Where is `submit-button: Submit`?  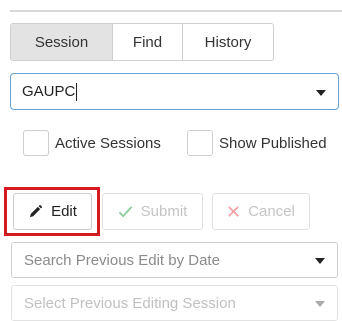 submit-button: Submit is located at coordinates (152, 211).